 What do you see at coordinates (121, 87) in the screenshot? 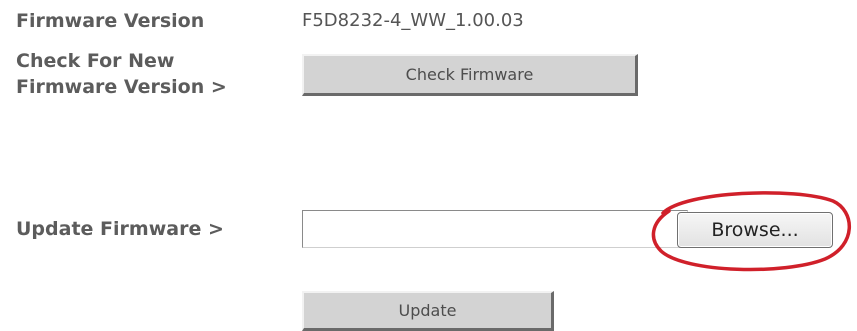
I see `check-new-firmware-label-line2: Firmware Version >` at bounding box center [121, 87].